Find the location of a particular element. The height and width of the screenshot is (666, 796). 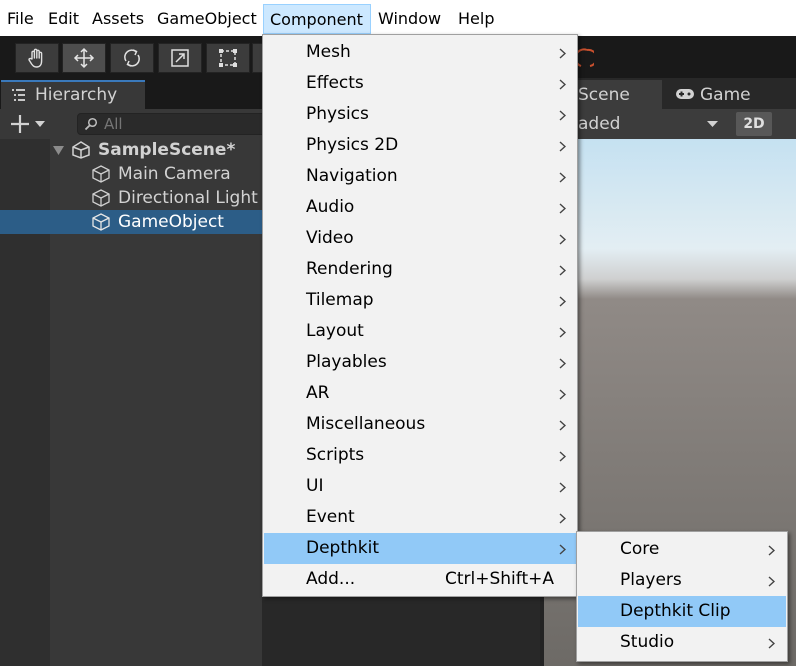

menu-edit: Edit is located at coordinates (63, 18).